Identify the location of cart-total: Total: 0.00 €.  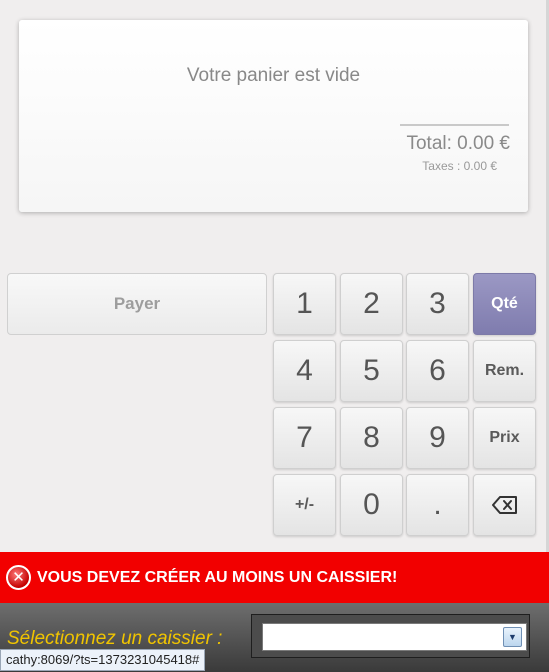
(458, 143).